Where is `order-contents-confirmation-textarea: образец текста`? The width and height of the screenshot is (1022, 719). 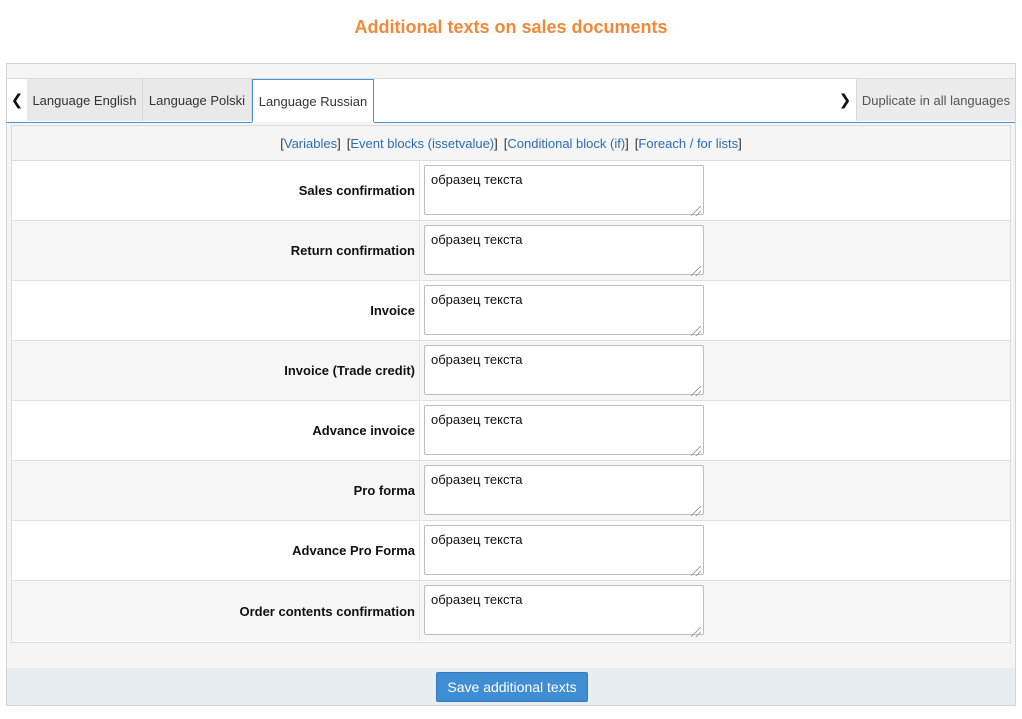
order-contents-confirmation-textarea: образец текста is located at coordinates (564, 610).